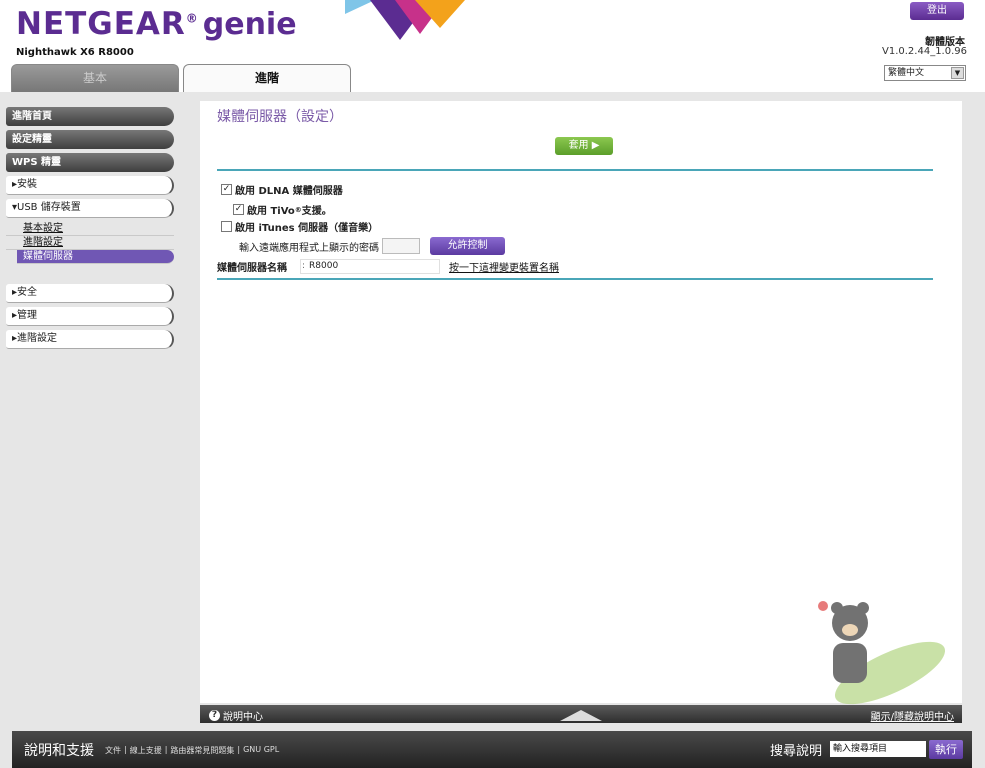  Describe the element at coordinates (307, 228) in the screenshot. I see `itunes-label: 啟用 iTunes 伺服器（僅音樂）` at that location.